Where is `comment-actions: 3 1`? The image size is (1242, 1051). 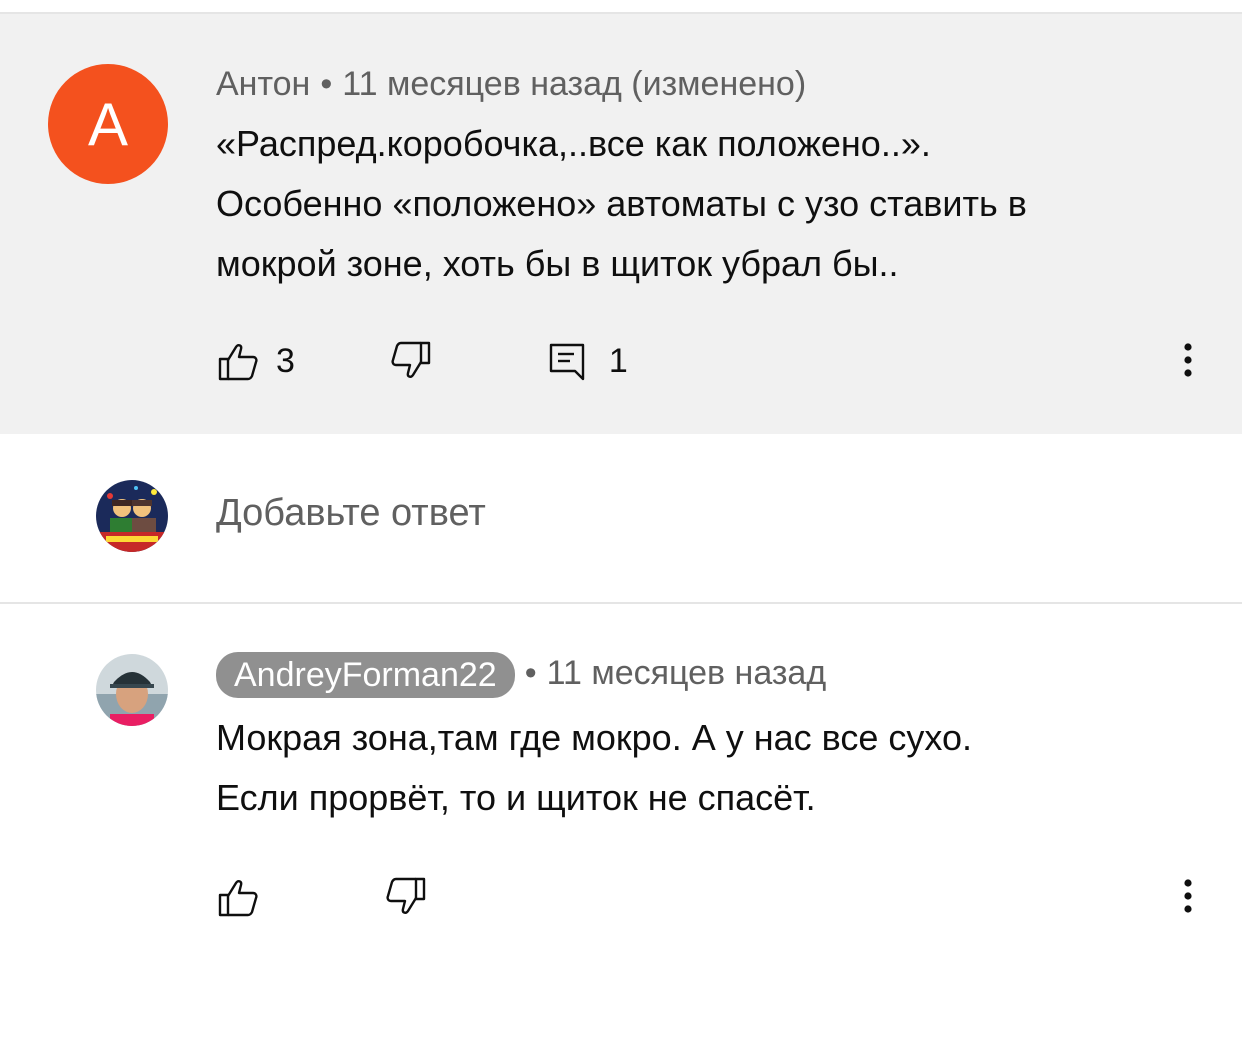
comment-actions: 3 1 is located at coordinates (422, 361).